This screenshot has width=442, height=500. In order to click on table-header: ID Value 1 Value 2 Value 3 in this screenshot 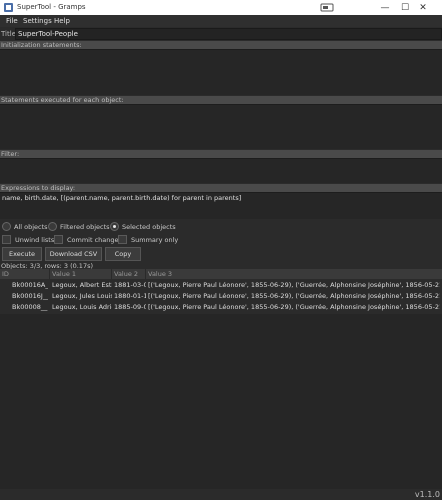, I will do `click(221, 274)`.